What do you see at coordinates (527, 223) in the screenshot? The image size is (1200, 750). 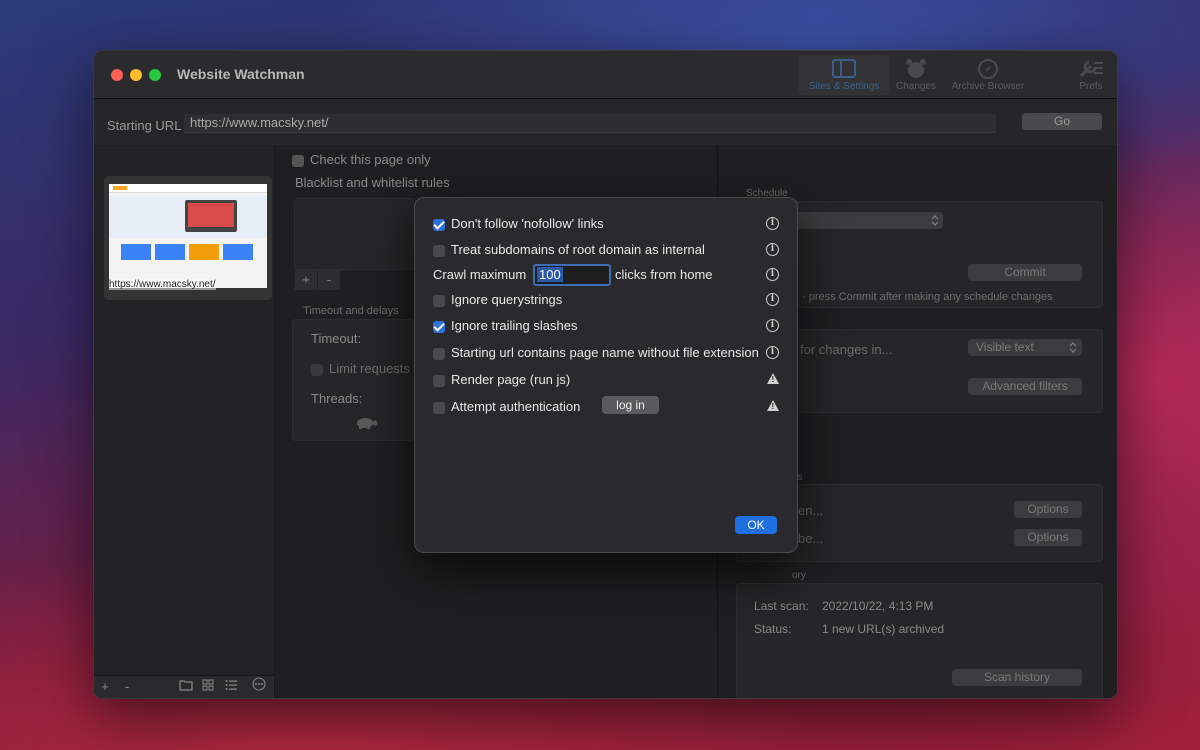 I see `nofollow-label: Don't follow 'nofollow' links` at bounding box center [527, 223].